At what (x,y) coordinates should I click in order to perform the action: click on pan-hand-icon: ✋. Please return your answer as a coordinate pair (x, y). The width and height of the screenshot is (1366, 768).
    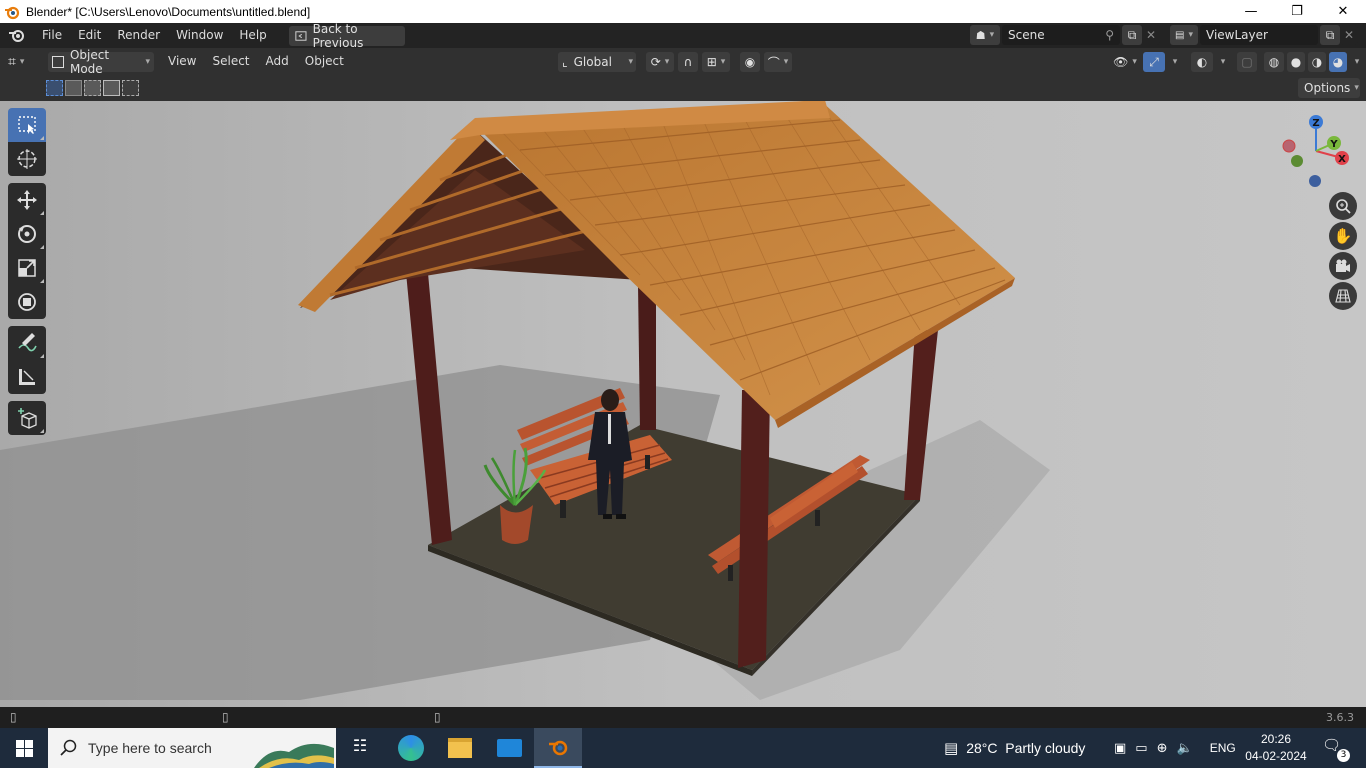
    Looking at the image, I should click on (1343, 236).